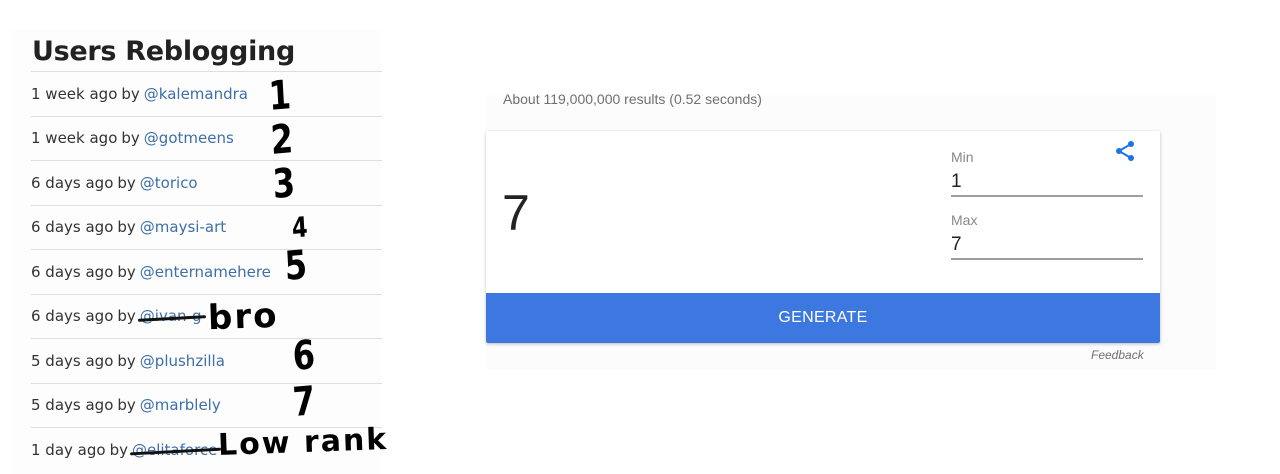 Image resolution: width=1280 pixels, height=474 pixels. Describe the element at coordinates (182, 361) in the screenshot. I see `reblogger-link: @plushzilla` at that location.